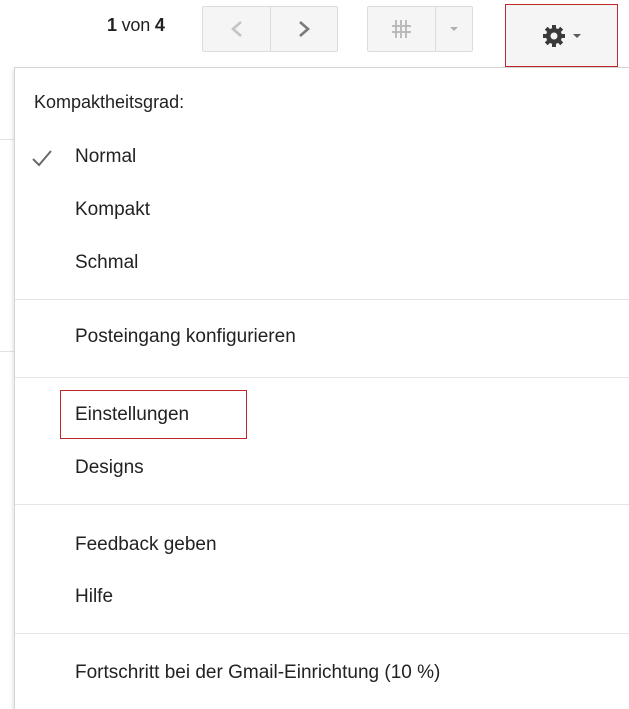  Describe the element at coordinates (105, 157) in the screenshot. I see `density-option-normal: Normal` at that location.